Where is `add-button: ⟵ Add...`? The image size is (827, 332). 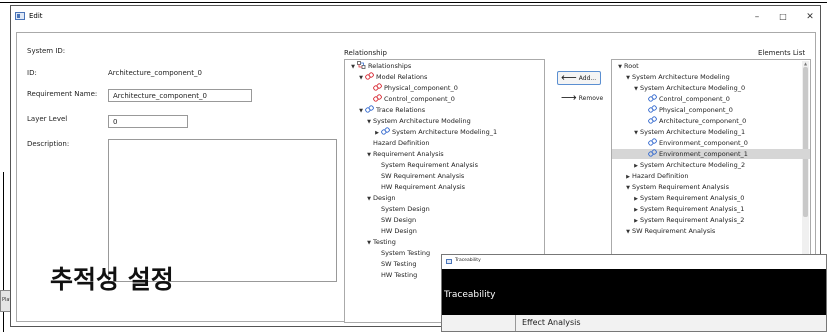
add-button: ⟵ Add... is located at coordinates (579, 78).